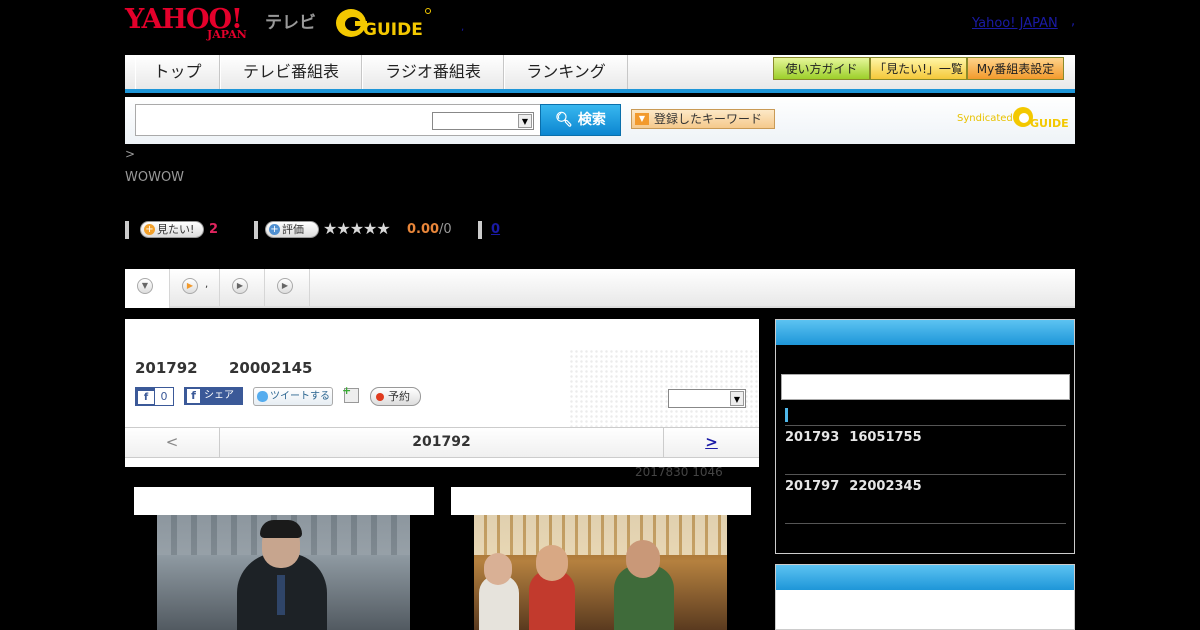 This screenshot has width=1200, height=630. I want to click on search-category-select: ▼, so click(483, 121).